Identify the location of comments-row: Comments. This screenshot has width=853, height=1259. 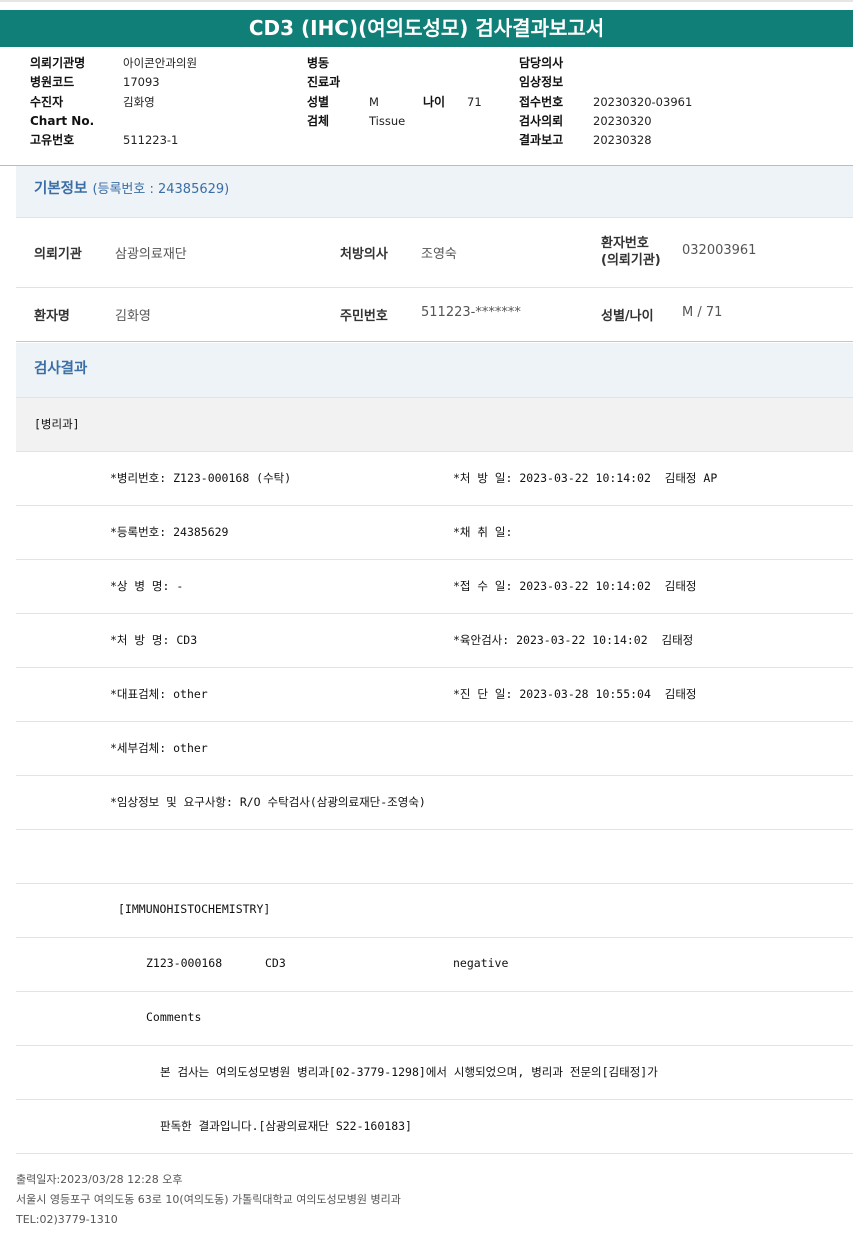
(434, 1019).